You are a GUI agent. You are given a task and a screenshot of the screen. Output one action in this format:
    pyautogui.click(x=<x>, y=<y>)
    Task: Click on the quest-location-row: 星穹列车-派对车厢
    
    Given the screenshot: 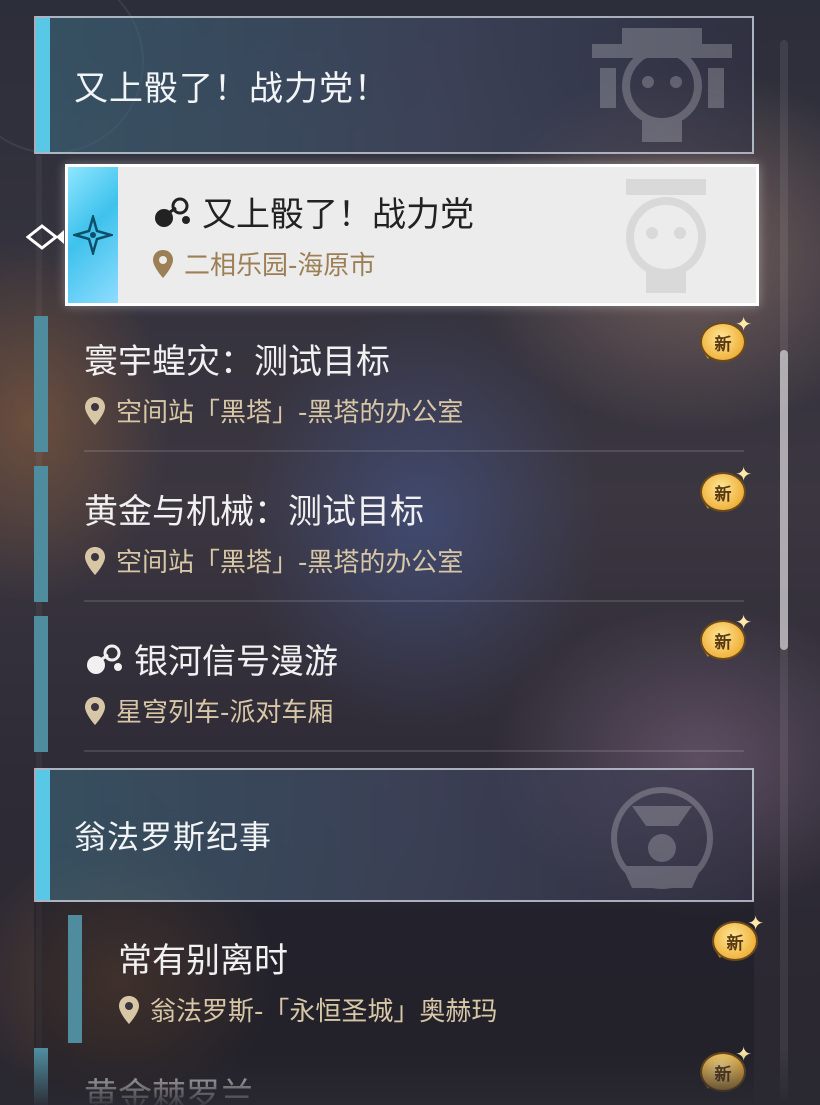 What is the action you would take?
    pyautogui.click(x=208, y=710)
    